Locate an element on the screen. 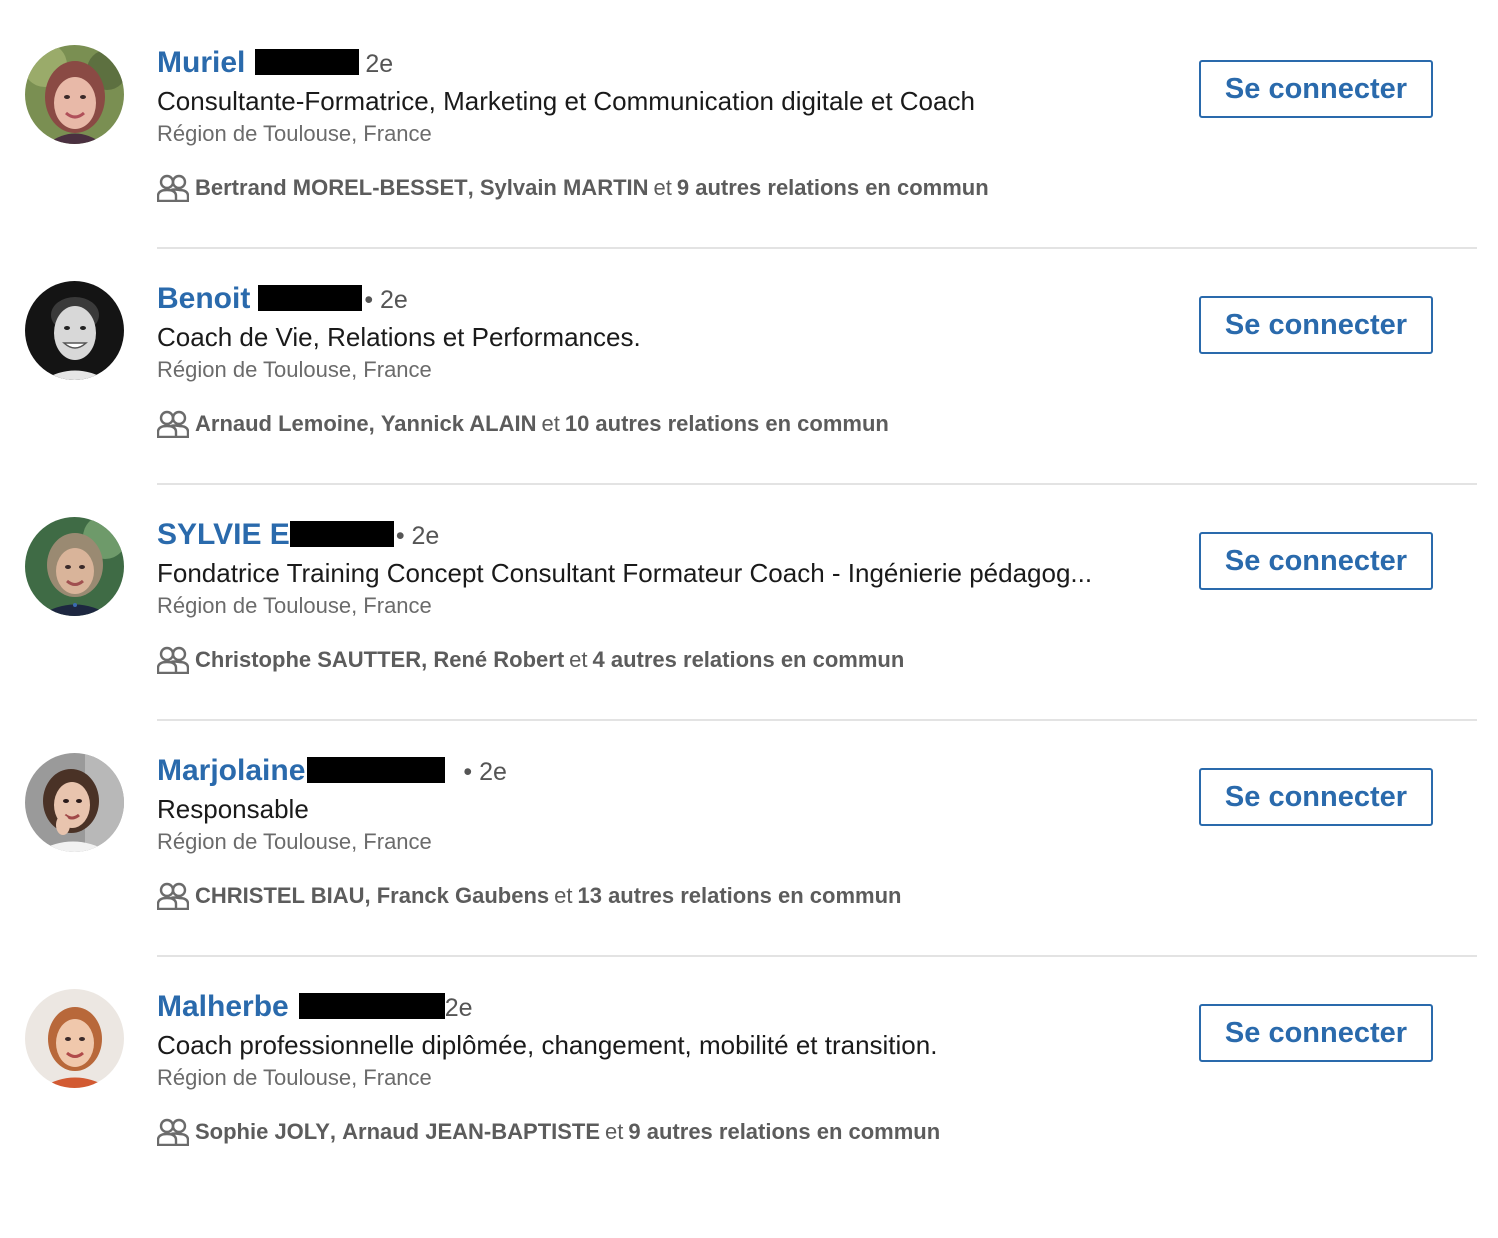 The width and height of the screenshot is (1498, 1238). shared-count: 10 autres relations en commun is located at coordinates (727, 424).